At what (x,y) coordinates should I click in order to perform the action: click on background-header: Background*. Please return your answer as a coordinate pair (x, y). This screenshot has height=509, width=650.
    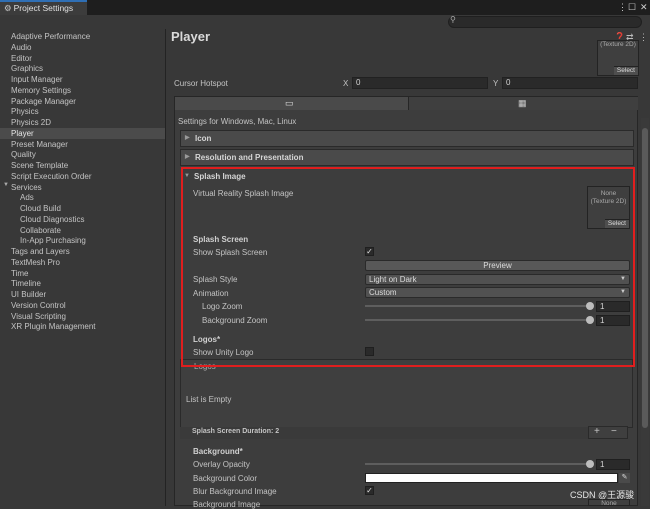
    Looking at the image, I should click on (218, 451).